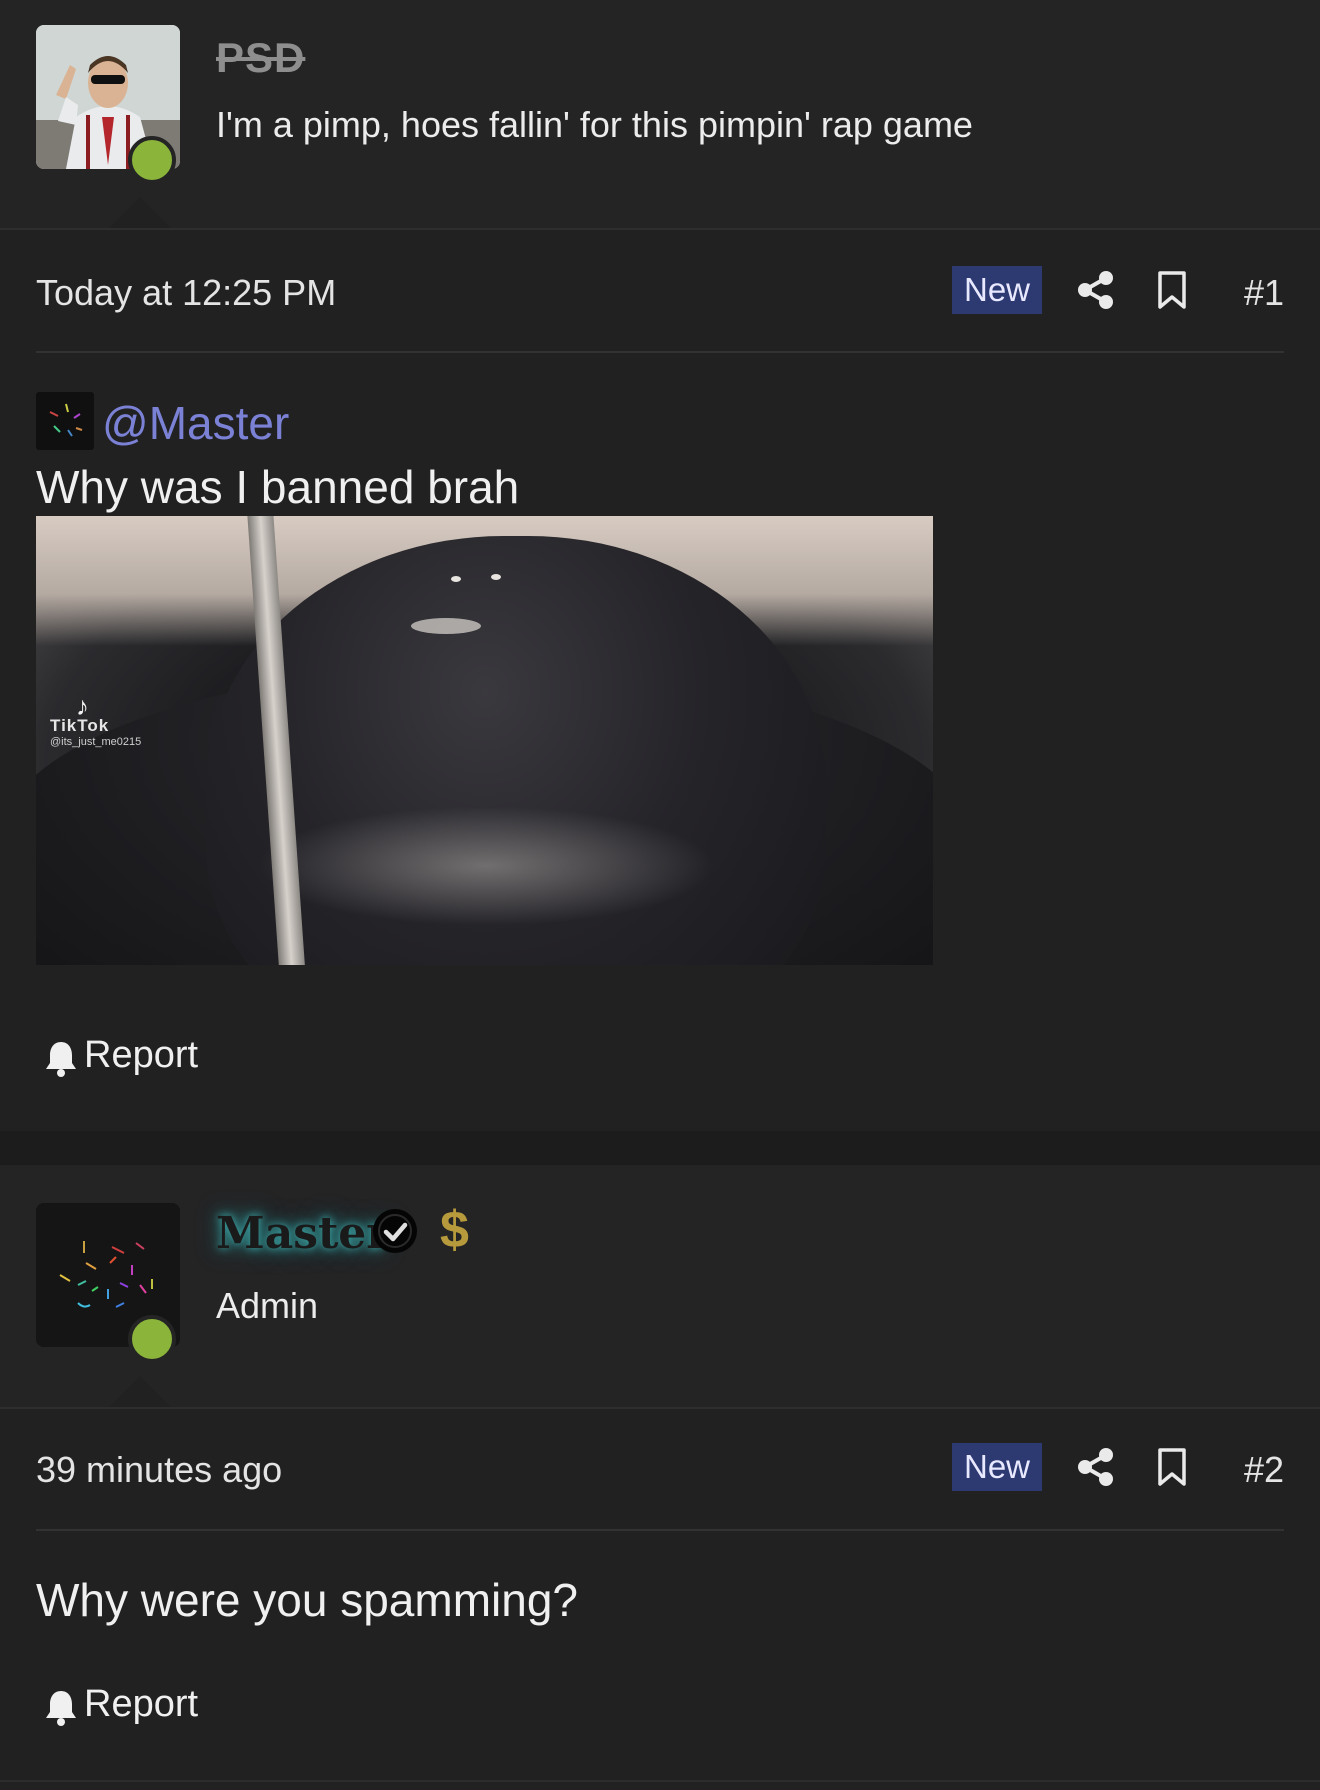  Describe the element at coordinates (660, 290) in the screenshot. I see `post-1-meta: Today at 12:25 PM New #1` at that location.